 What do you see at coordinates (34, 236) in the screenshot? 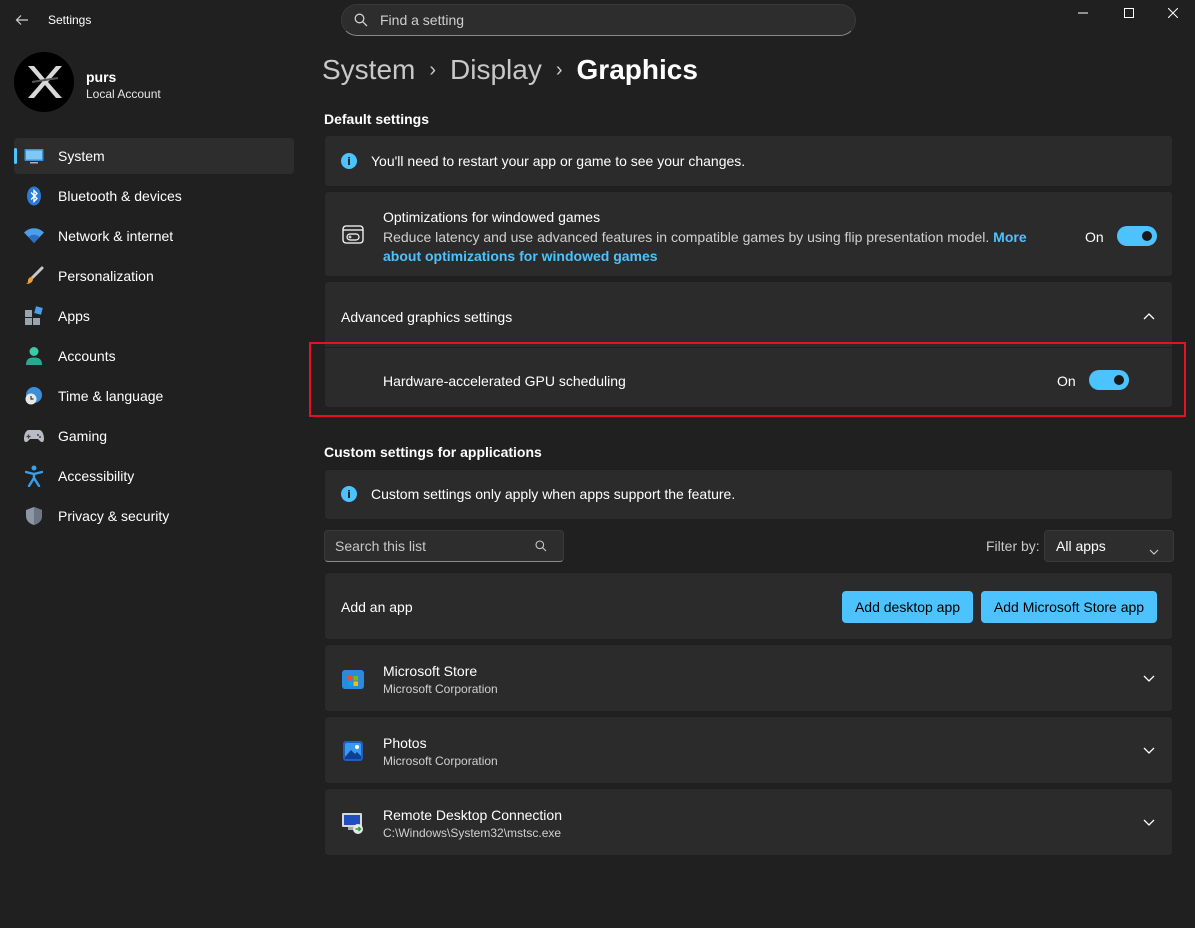
I see `wifi-icon` at bounding box center [34, 236].